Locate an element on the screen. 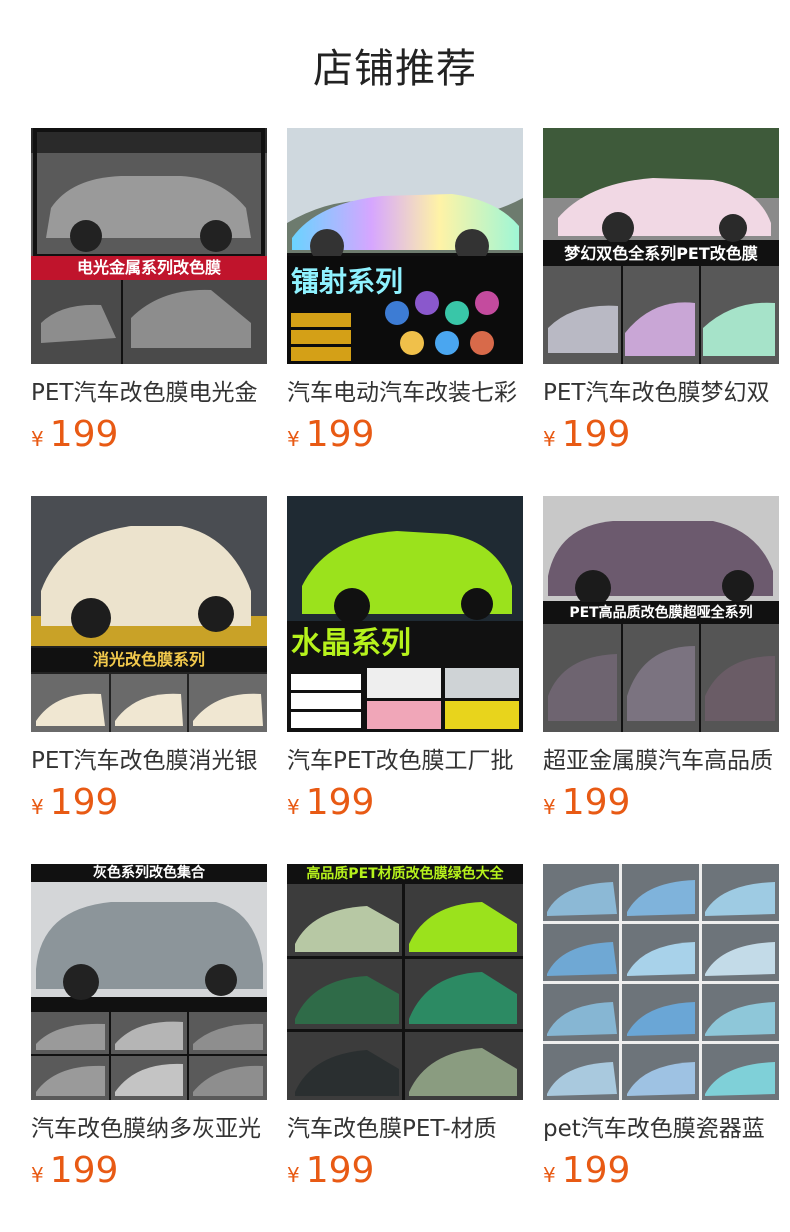 The height and width of the screenshot is (1232, 790). product-image: 灰色系列改色集合 is located at coordinates (149, 982).